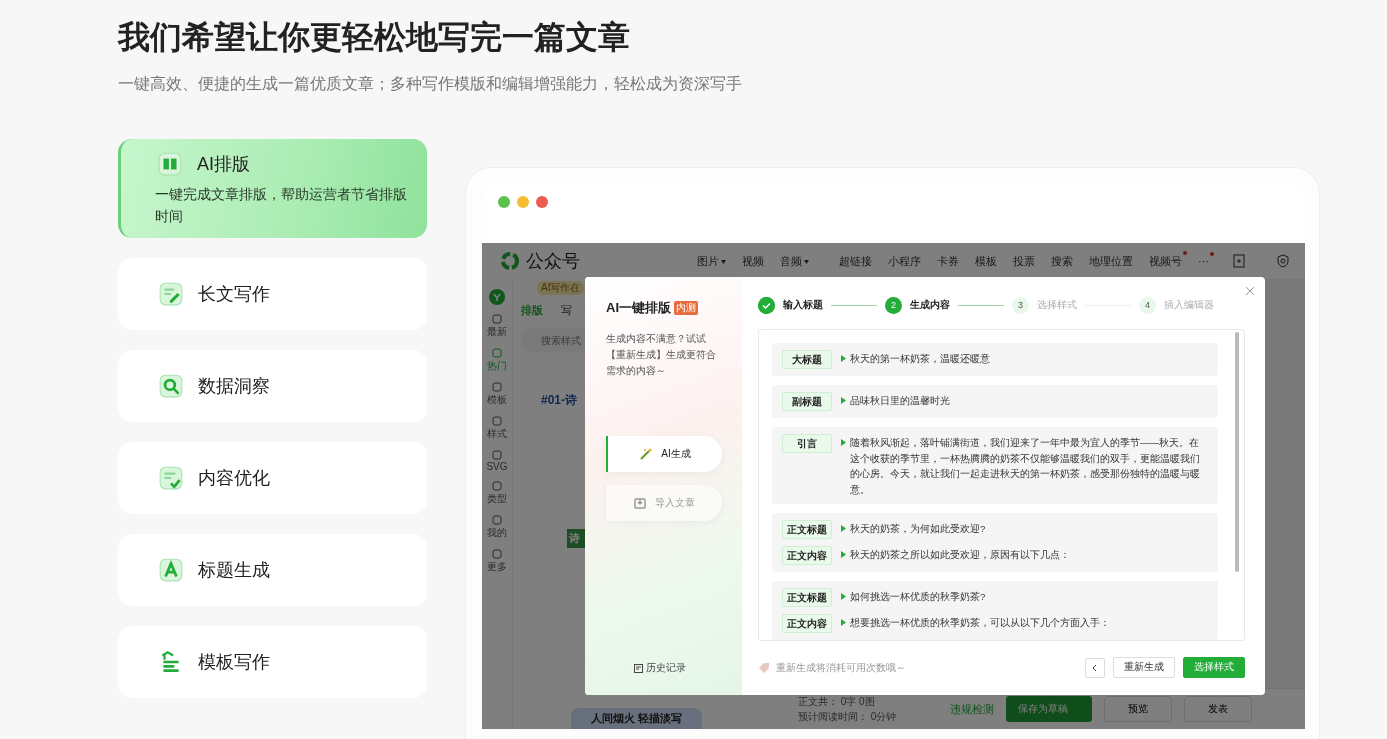  Describe the element at coordinates (497, 527) in the screenshot. I see `rail-item: 我的` at that location.